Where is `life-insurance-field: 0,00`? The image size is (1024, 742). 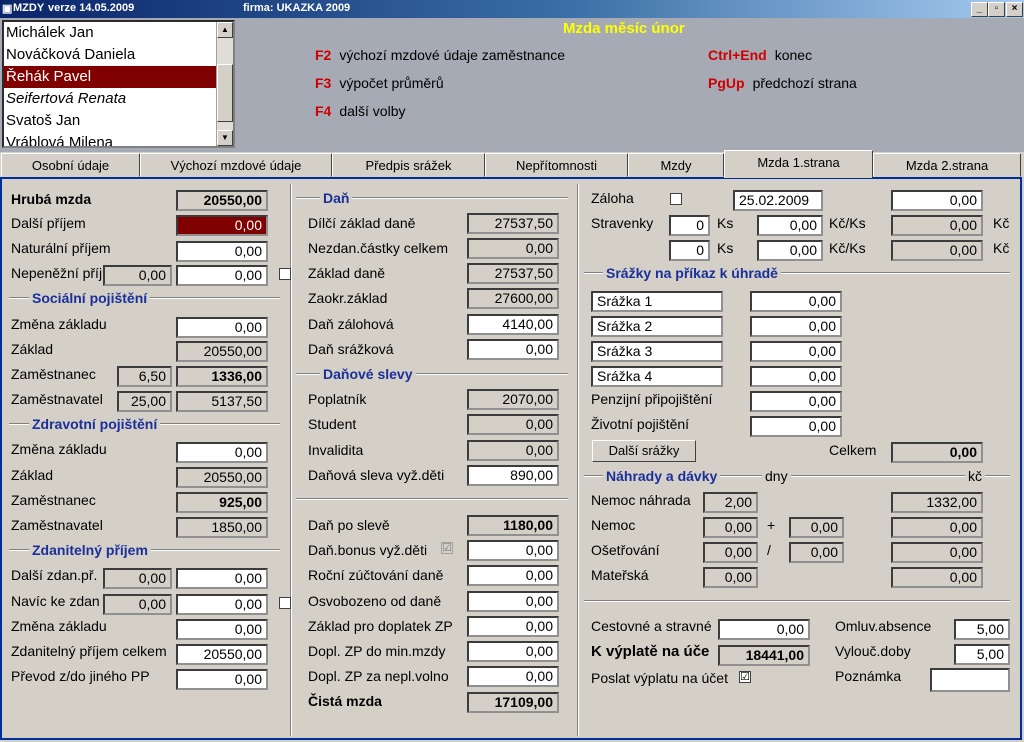
life-insurance-field: 0,00 is located at coordinates (796, 426).